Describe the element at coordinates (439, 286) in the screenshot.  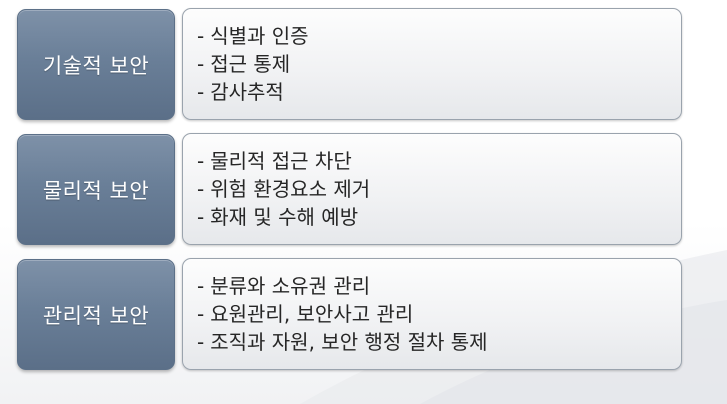
I see `list-item: - 분류와 소유권 관리` at that location.